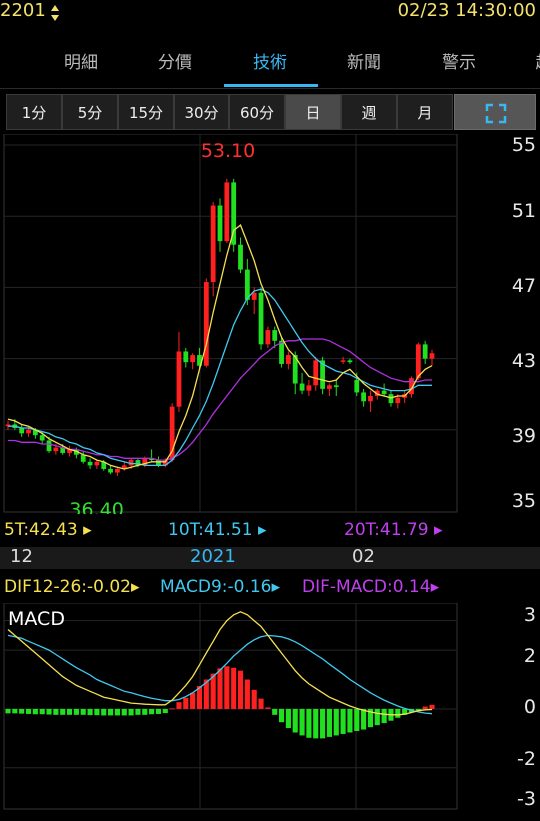 This screenshot has width=540, height=821. What do you see at coordinates (270, 60) in the screenshot?
I see `tab-technical: 技術` at bounding box center [270, 60].